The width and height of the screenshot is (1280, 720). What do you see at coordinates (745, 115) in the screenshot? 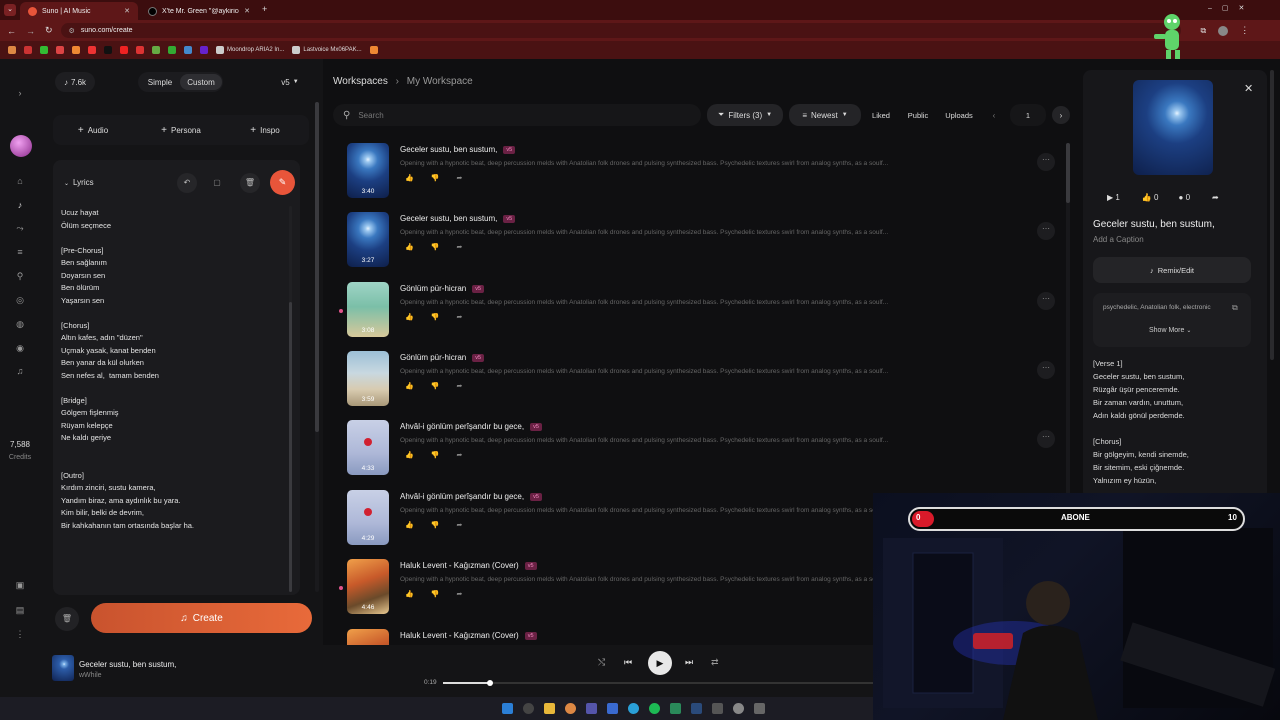
I see `filters-button: ⏷ Filters (3) ▼` at bounding box center [745, 115].